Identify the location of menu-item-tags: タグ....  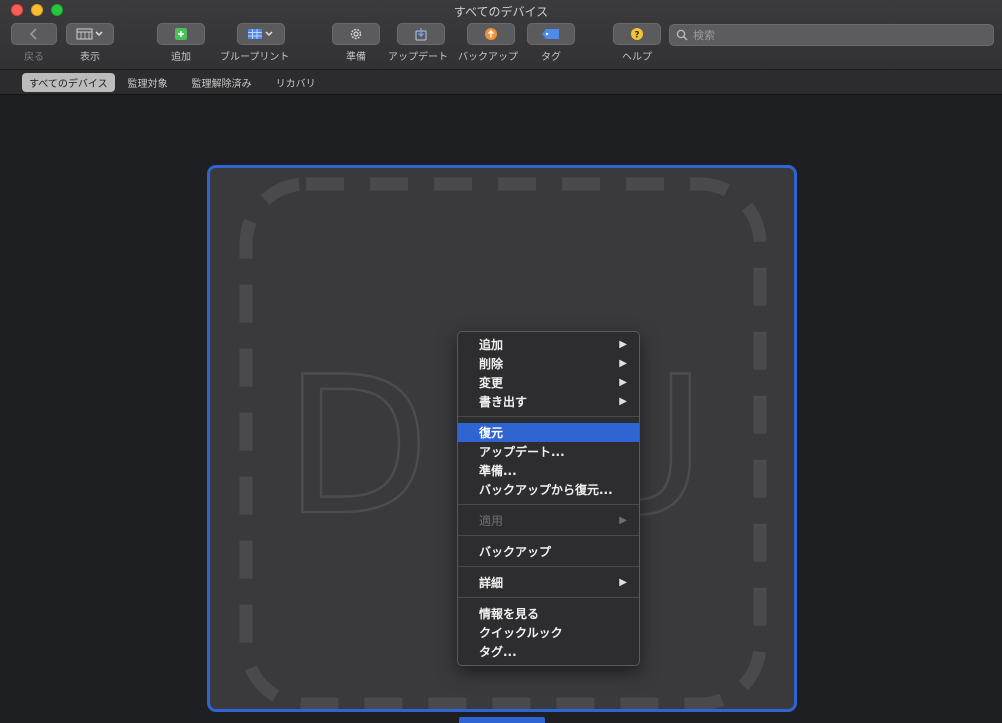
(548, 651).